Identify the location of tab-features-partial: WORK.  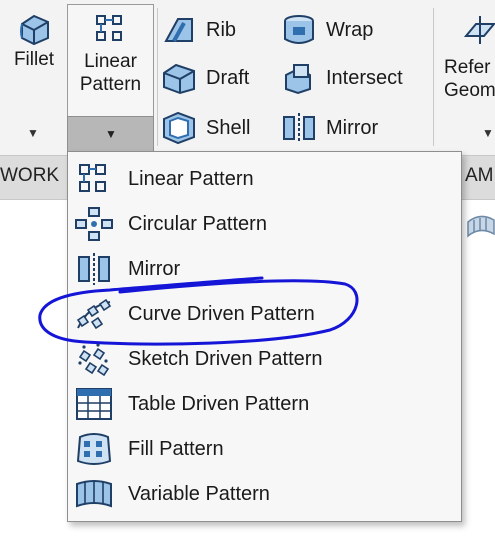
(29, 176).